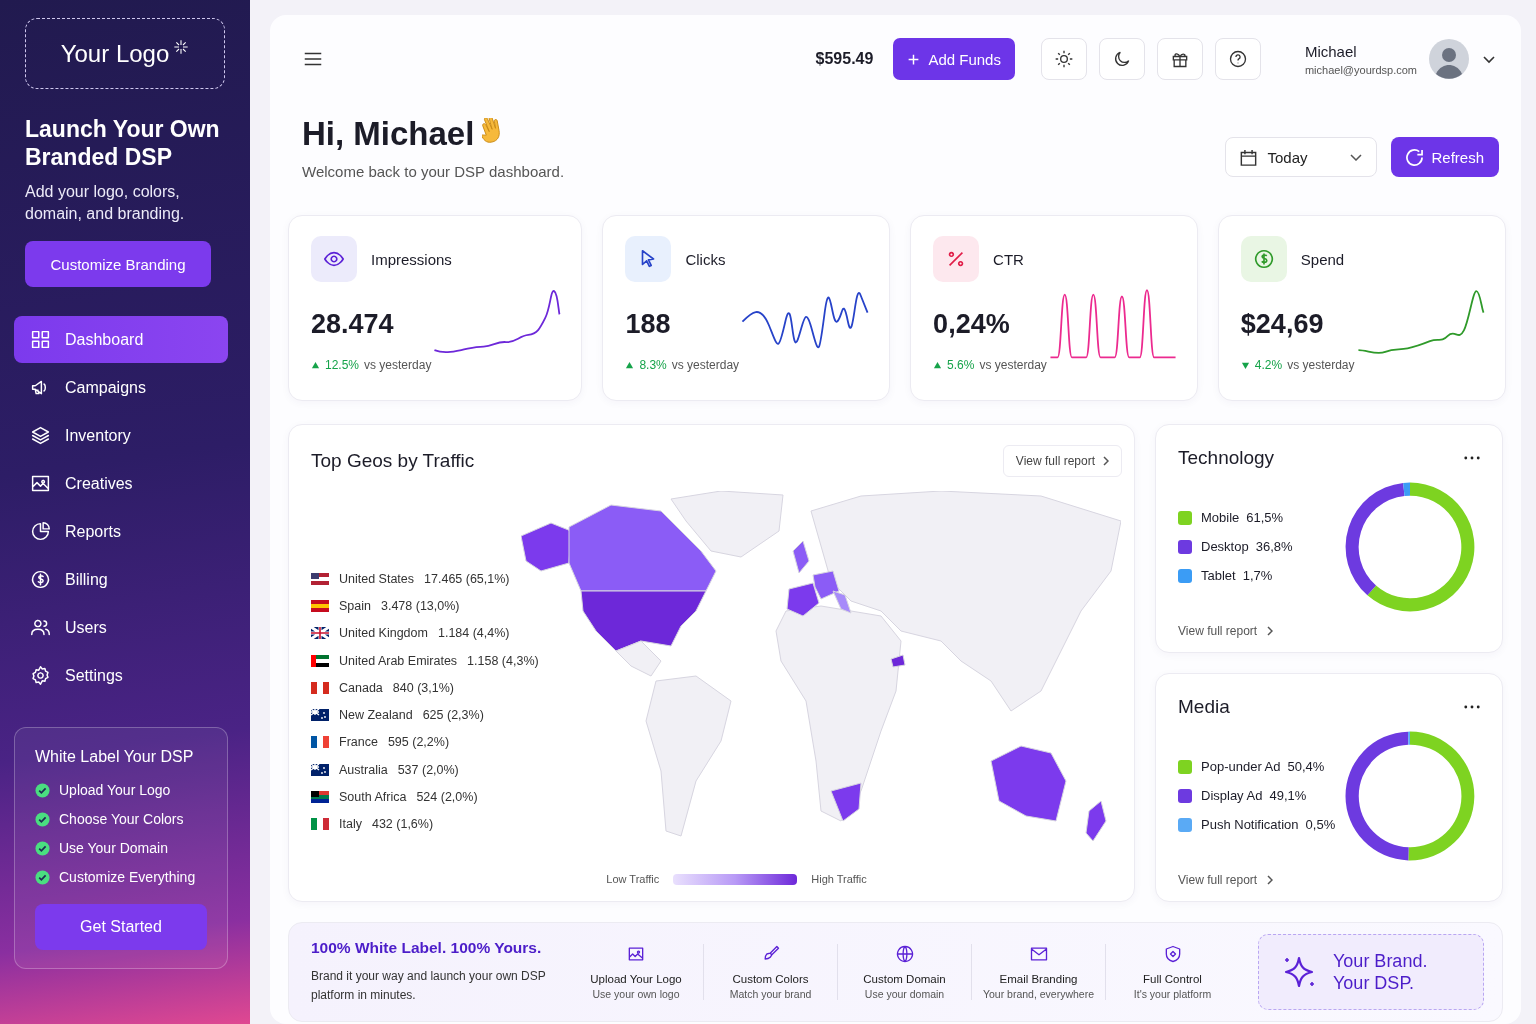 The image size is (1536, 1024). I want to click on feature-title: Custom Domain, so click(904, 979).